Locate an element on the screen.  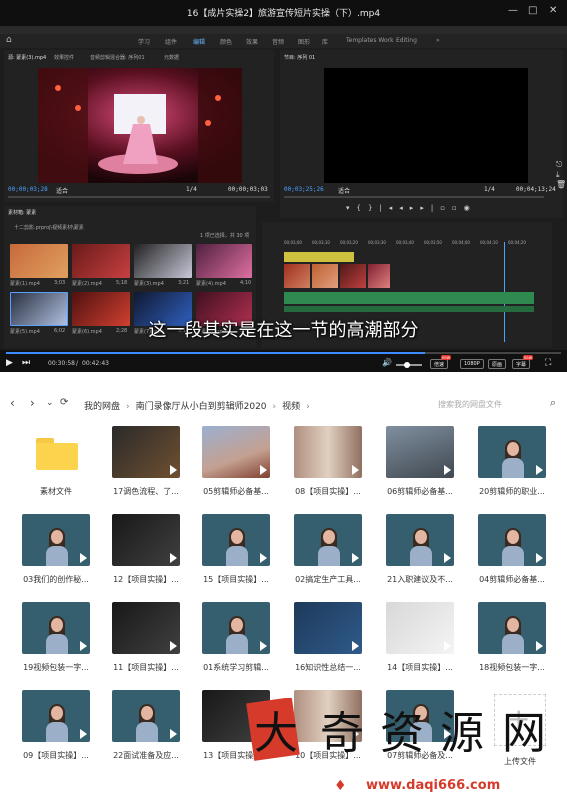
workspace-tab: Editing is located at coordinates (406, 40).